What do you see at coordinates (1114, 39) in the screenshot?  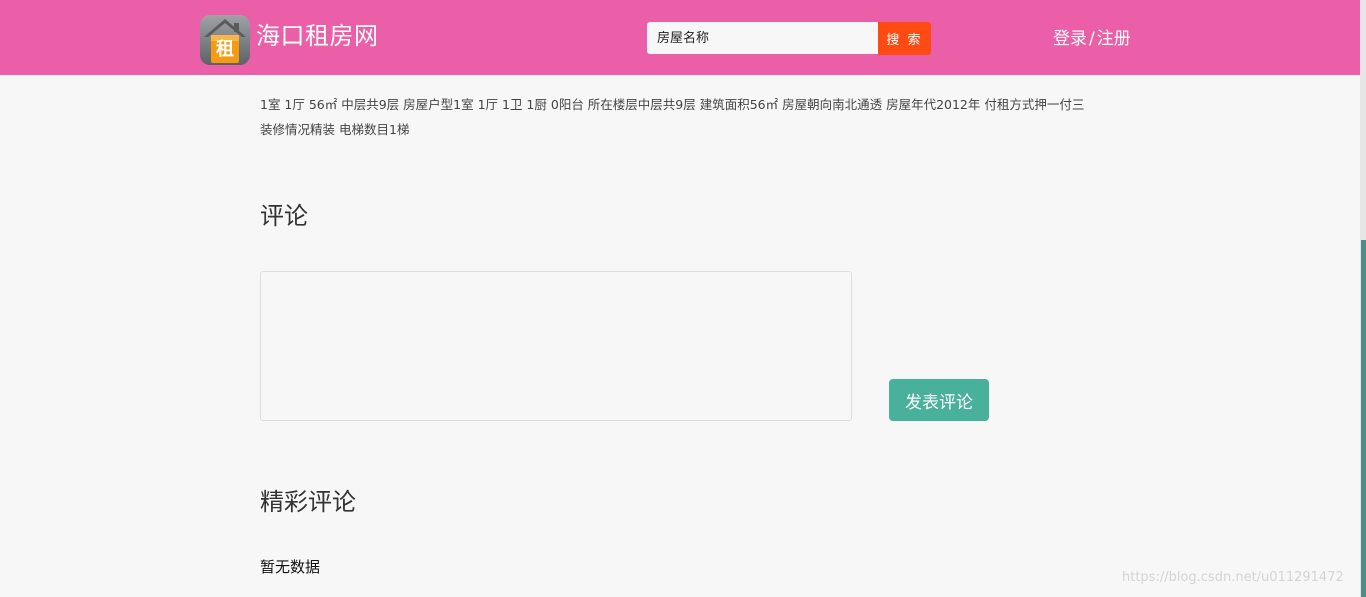 I see `register-link: 注册` at bounding box center [1114, 39].